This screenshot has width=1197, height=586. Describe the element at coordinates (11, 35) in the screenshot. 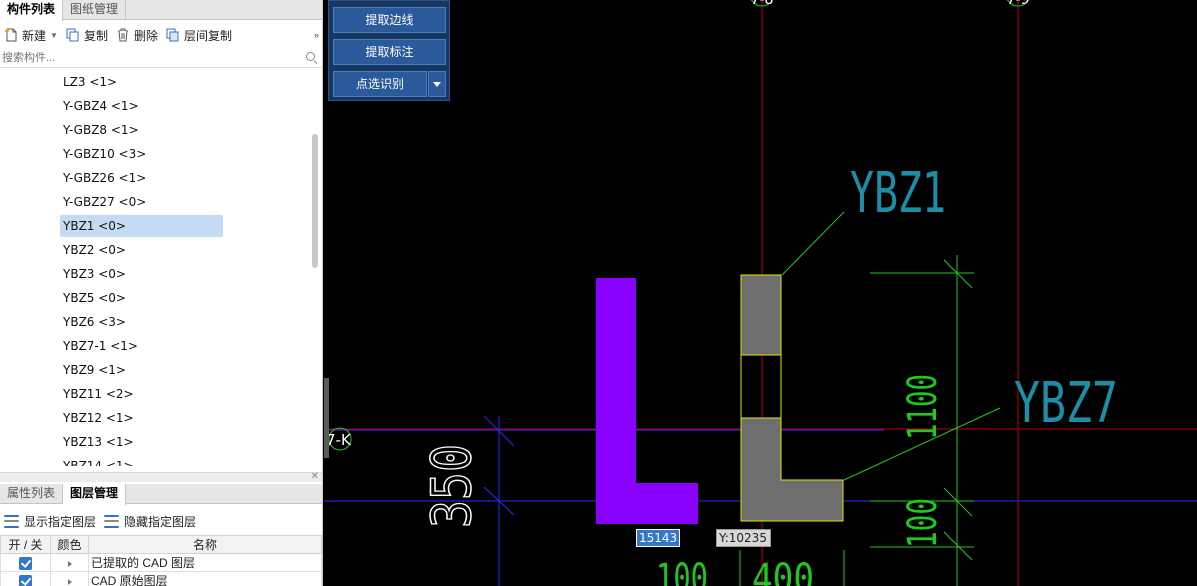

I see `new-file-icon` at that location.